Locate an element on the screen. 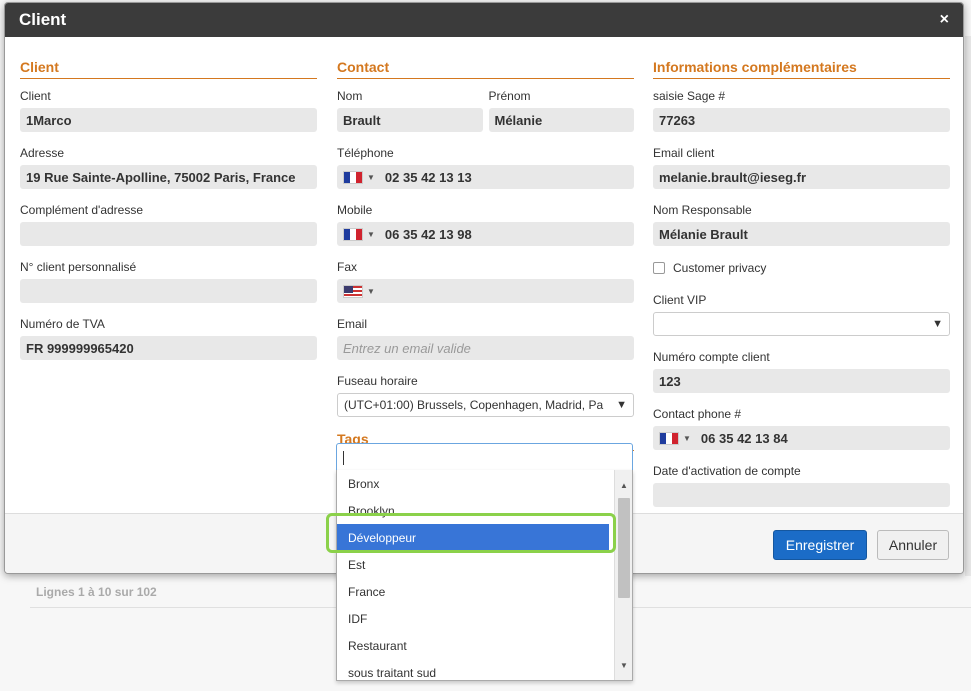 The image size is (971, 691). scrollbar: ▲ ▼ is located at coordinates (623, 575).